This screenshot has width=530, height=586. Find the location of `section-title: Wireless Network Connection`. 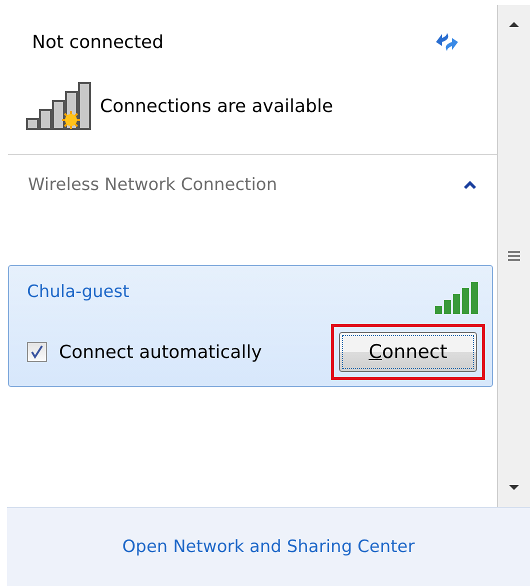

section-title: Wireless Network Connection is located at coordinates (153, 185).